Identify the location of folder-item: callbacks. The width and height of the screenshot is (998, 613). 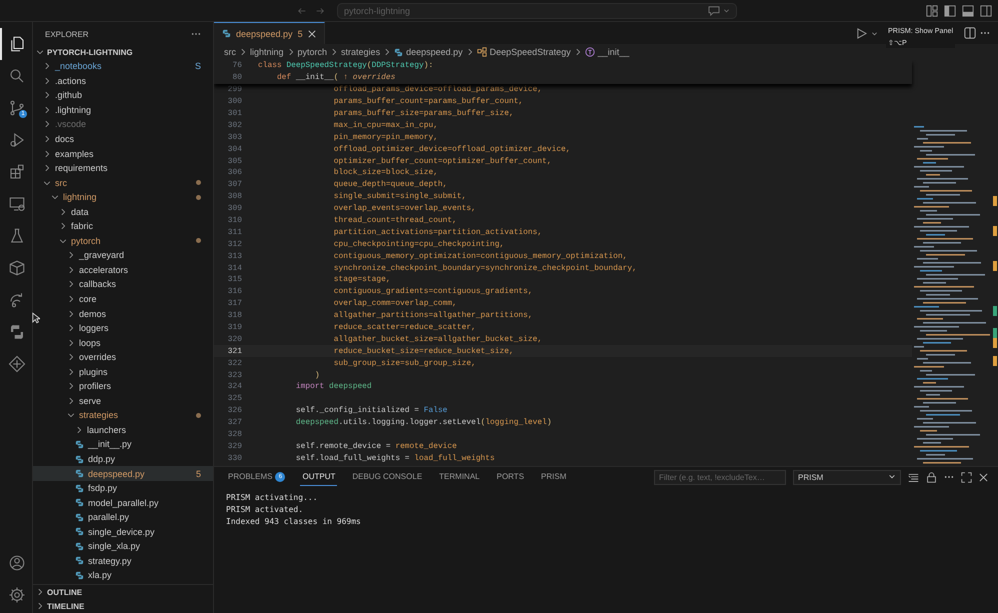
(123, 284).